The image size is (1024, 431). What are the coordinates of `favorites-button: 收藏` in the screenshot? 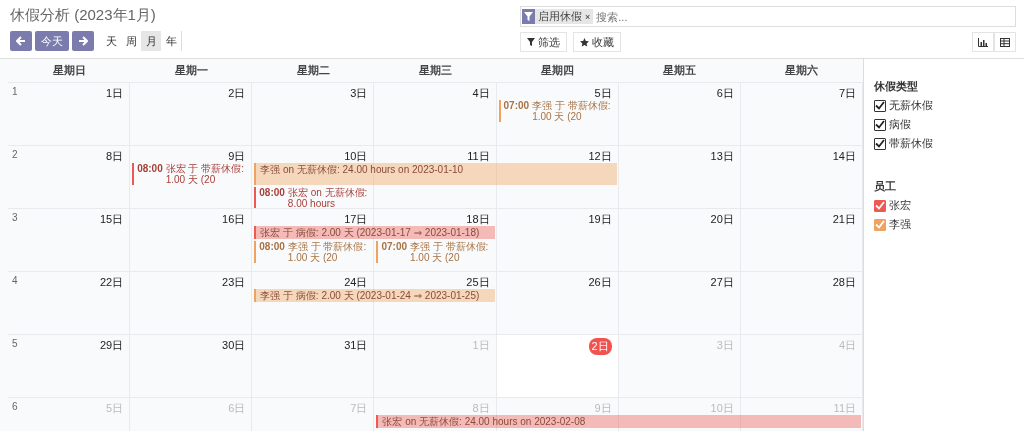 It's located at (597, 42).